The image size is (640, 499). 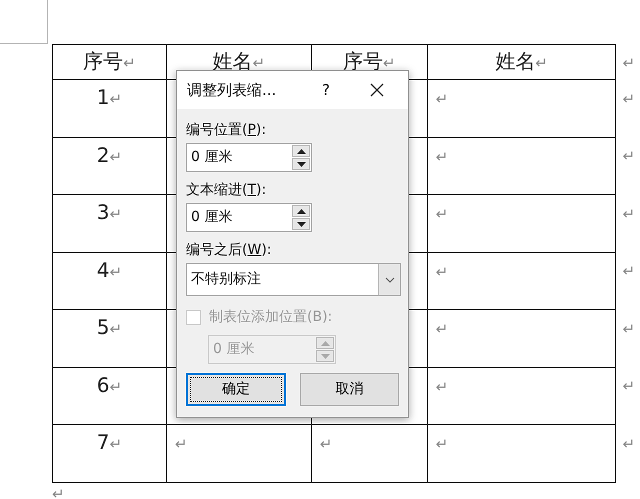 I want to click on row-number: 4, so click(x=103, y=270).